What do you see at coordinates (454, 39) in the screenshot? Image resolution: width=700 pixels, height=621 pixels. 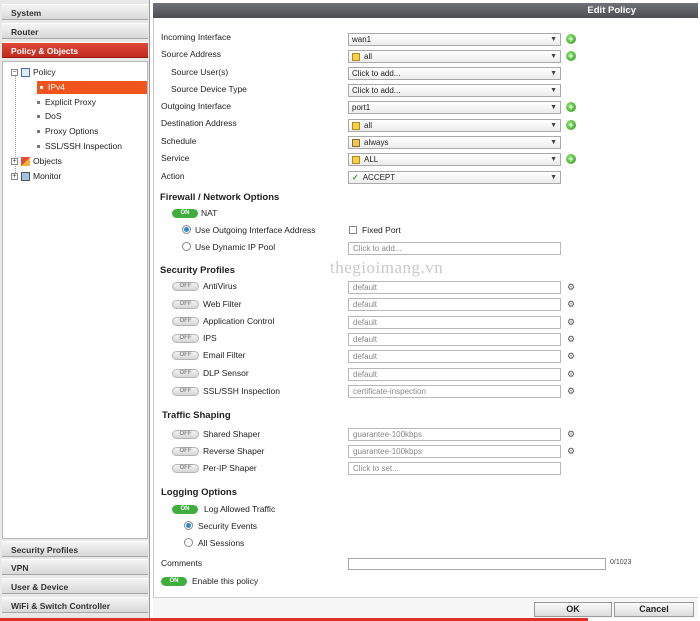 I see `incoming-interface-select: wan1 ▼` at bounding box center [454, 39].